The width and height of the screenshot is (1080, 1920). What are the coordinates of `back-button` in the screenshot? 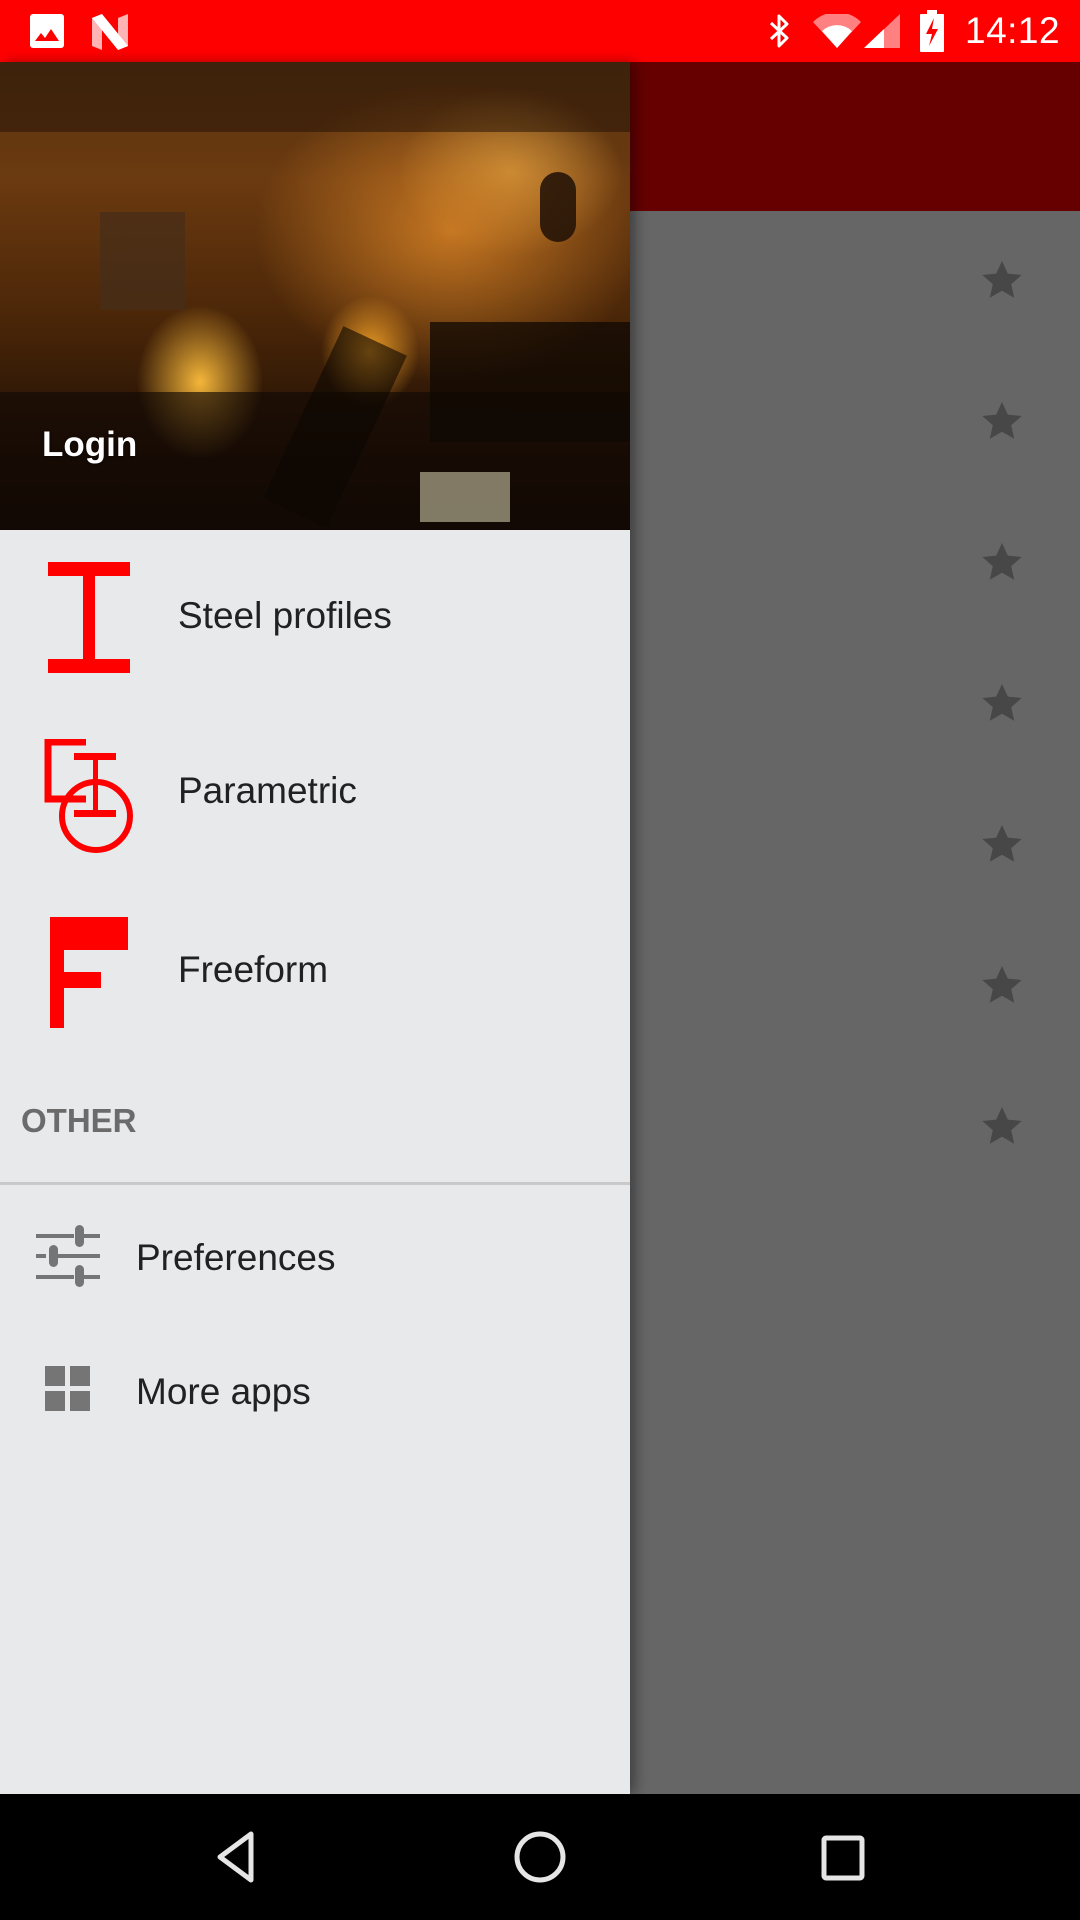 It's located at (236, 1857).